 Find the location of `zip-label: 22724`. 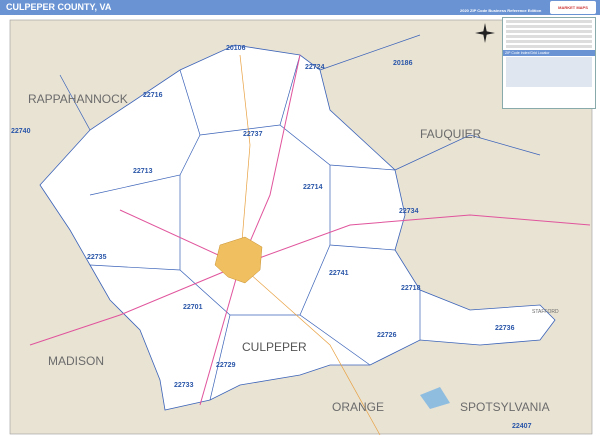

zip-label: 22724 is located at coordinates (315, 67).